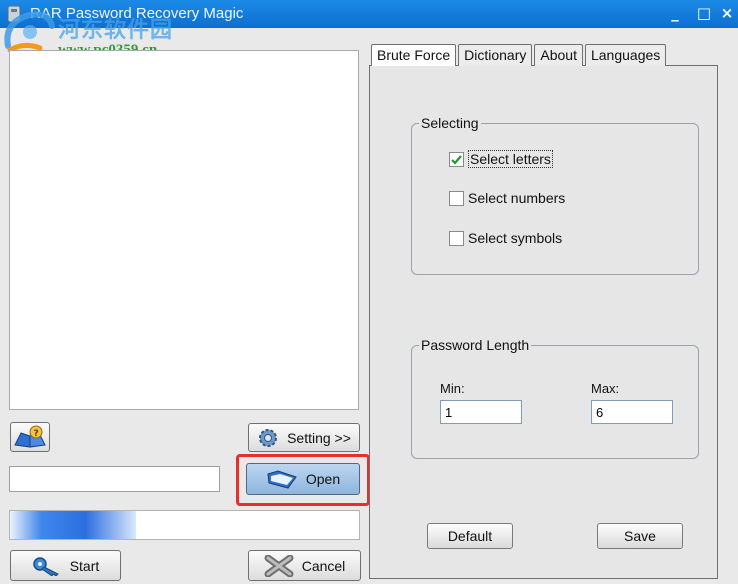 The image size is (738, 584). What do you see at coordinates (475, 345) in the screenshot?
I see `password-length-title: Password Length` at bounding box center [475, 345].